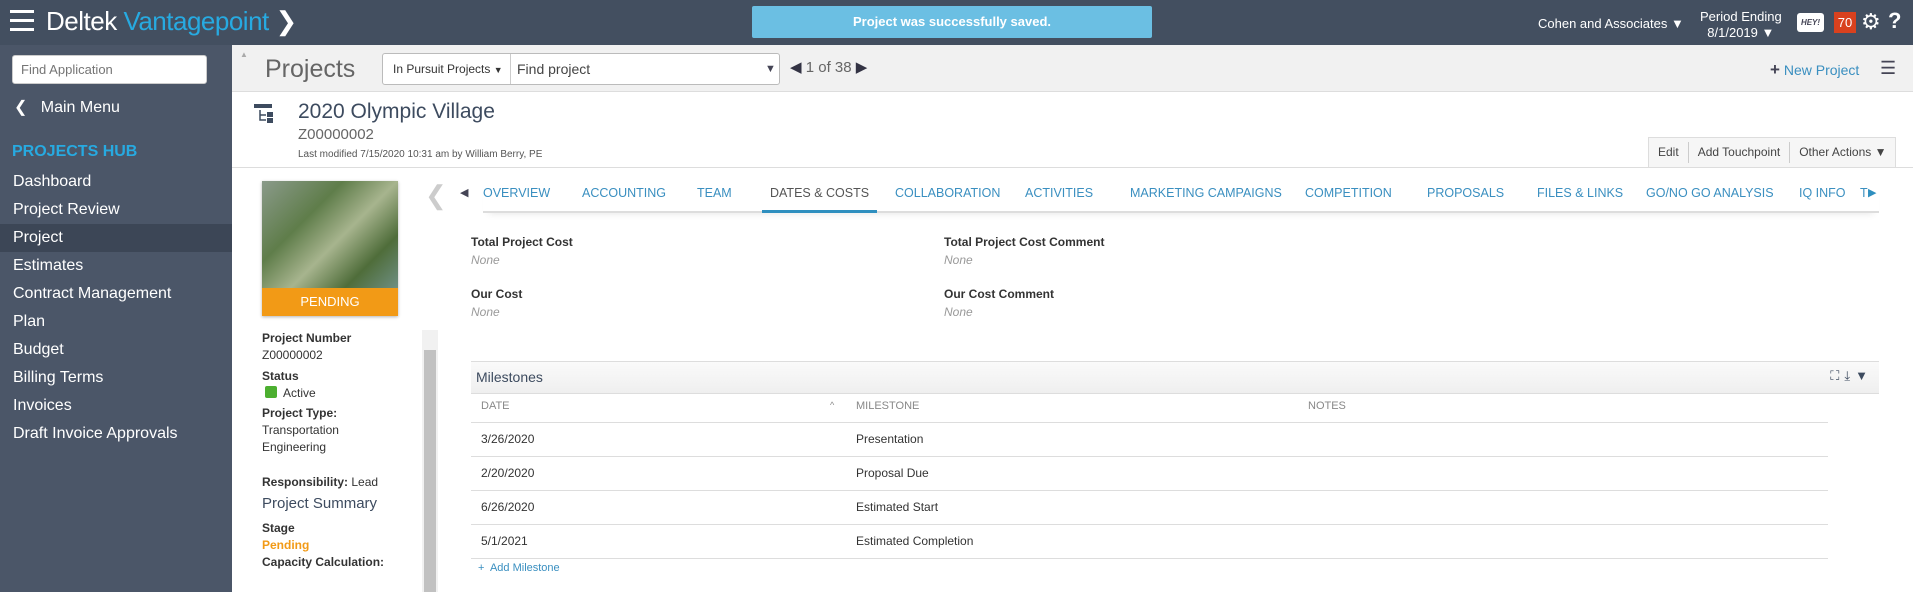  Describe the element at coordinates (820, 196) in the screenshot. I see `tab-dates-costs: DATES & COSTS` at that location.